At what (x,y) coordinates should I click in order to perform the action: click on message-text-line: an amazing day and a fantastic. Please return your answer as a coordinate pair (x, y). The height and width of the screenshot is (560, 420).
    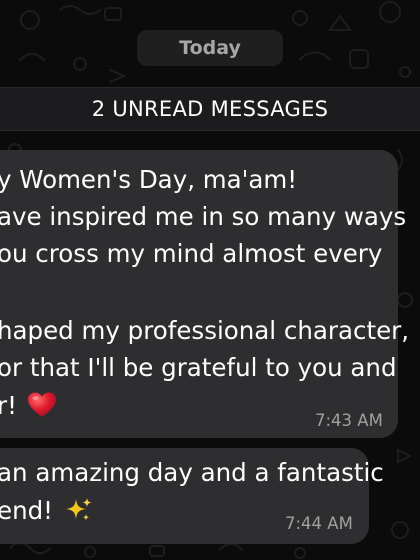
    Looking at the image, I should click on (192, 472).